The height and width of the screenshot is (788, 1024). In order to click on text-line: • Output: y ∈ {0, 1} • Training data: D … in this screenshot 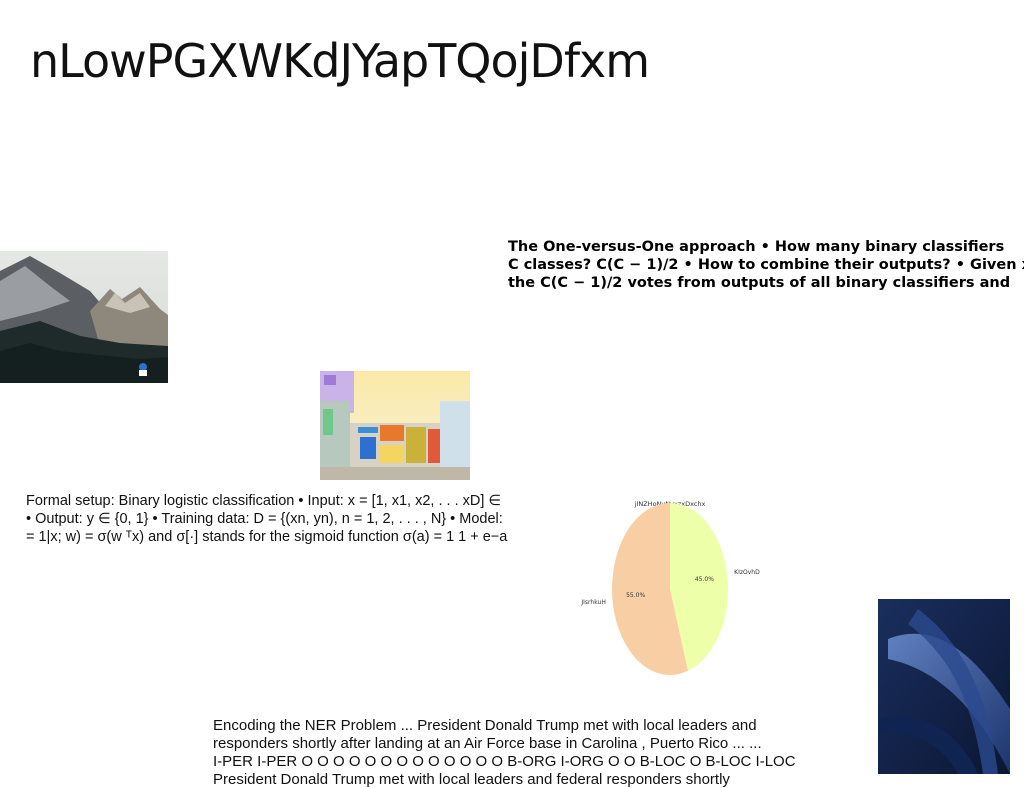, I will do `click(264, 519)`.